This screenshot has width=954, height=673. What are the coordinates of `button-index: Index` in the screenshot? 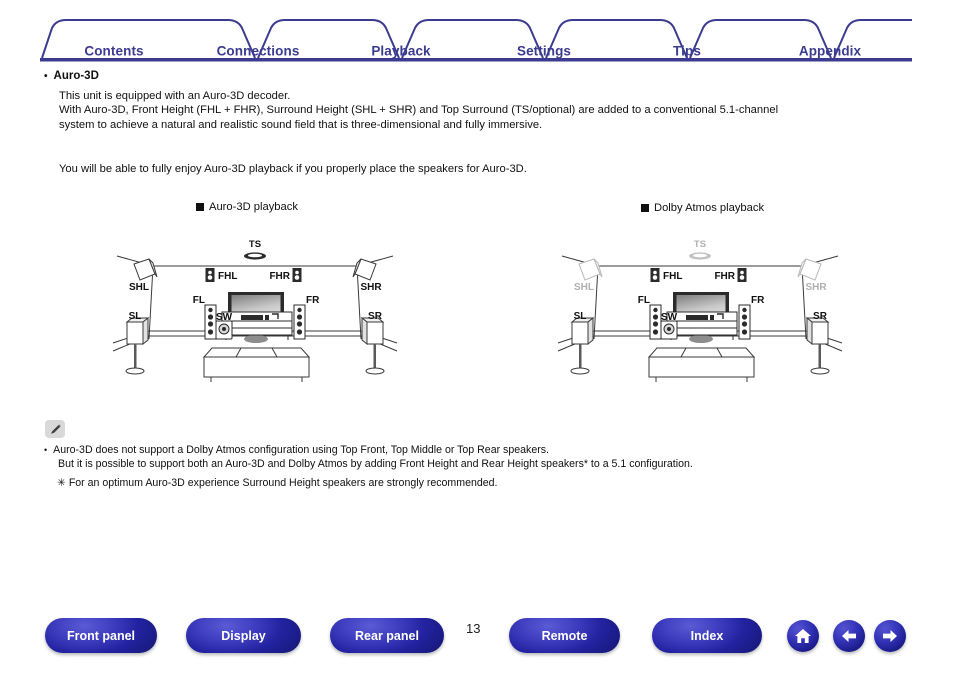 It's located at (707, 635).